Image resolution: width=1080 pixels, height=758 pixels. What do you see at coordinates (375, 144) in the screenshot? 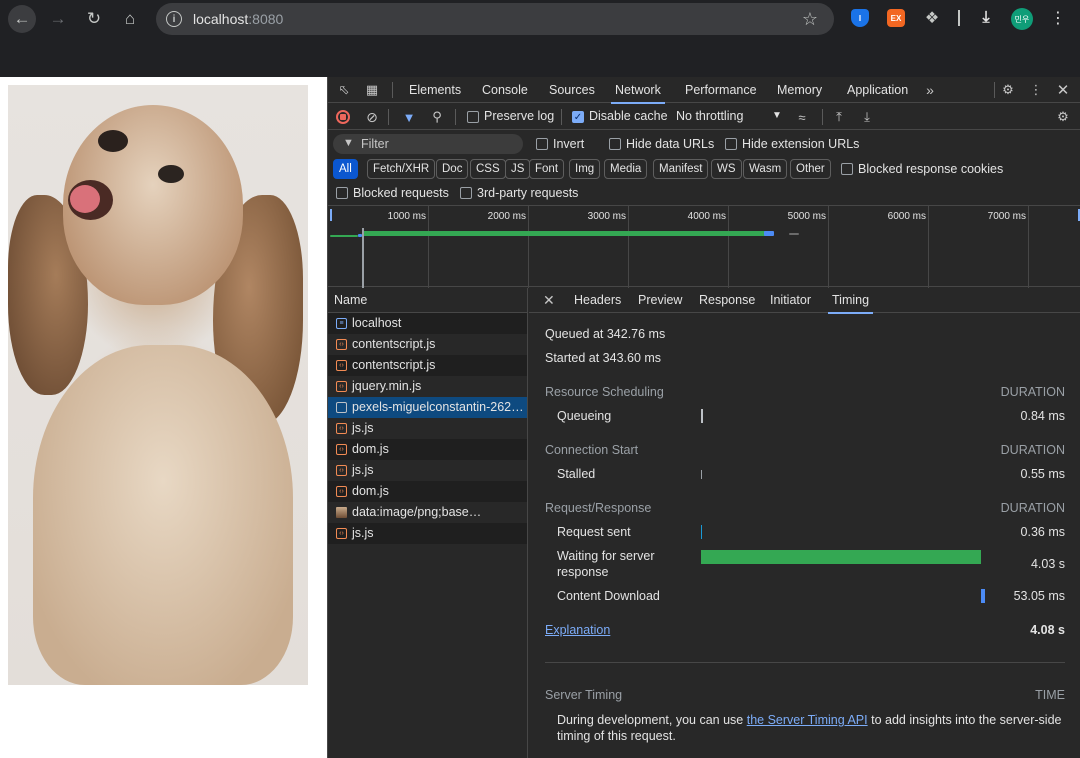
I see `filter-placeholder: Filter` at bounding box center [375, 144].